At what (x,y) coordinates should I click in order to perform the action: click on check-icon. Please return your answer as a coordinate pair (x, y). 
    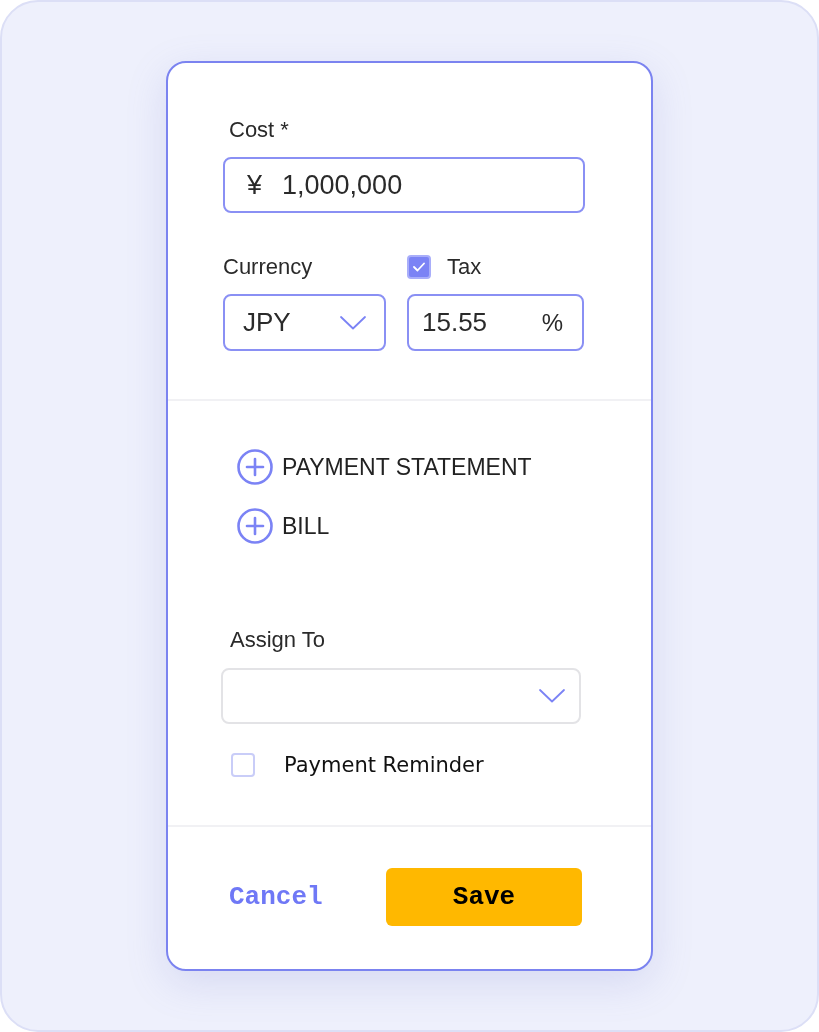
    Looking at the image, I should click on (419, 267).